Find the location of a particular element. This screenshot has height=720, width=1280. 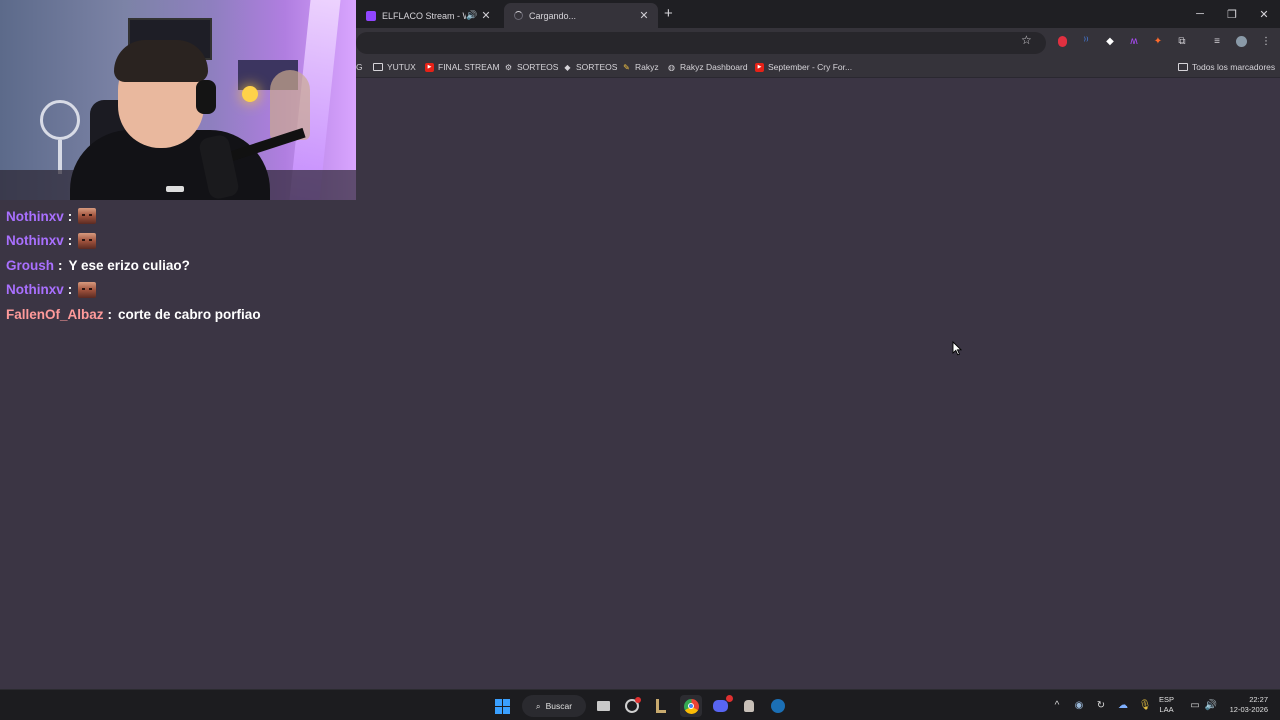

bookmark-label: Rakyz is located at coordinates (647, 67).